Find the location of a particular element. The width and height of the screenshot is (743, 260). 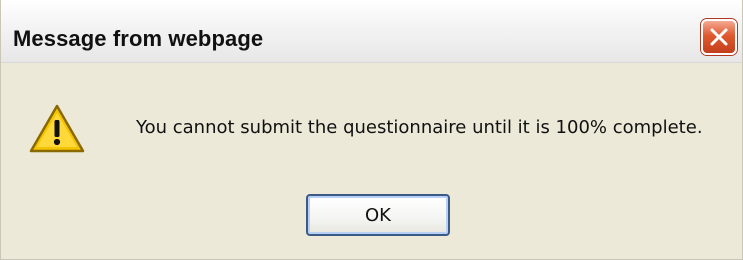

warning-icon is located at coordinates (57, 129).